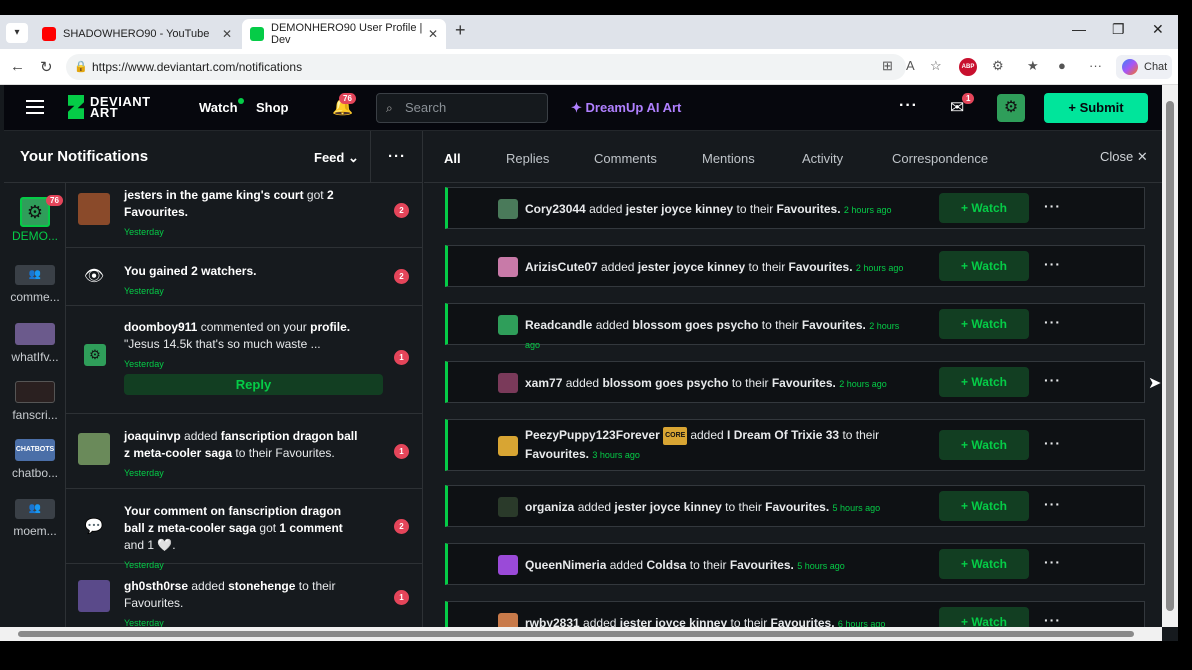  What do you see at coordinates (968, 67) in the screenshot?
I see `adblock-icon: ABP` at bounding box center [968, 67].